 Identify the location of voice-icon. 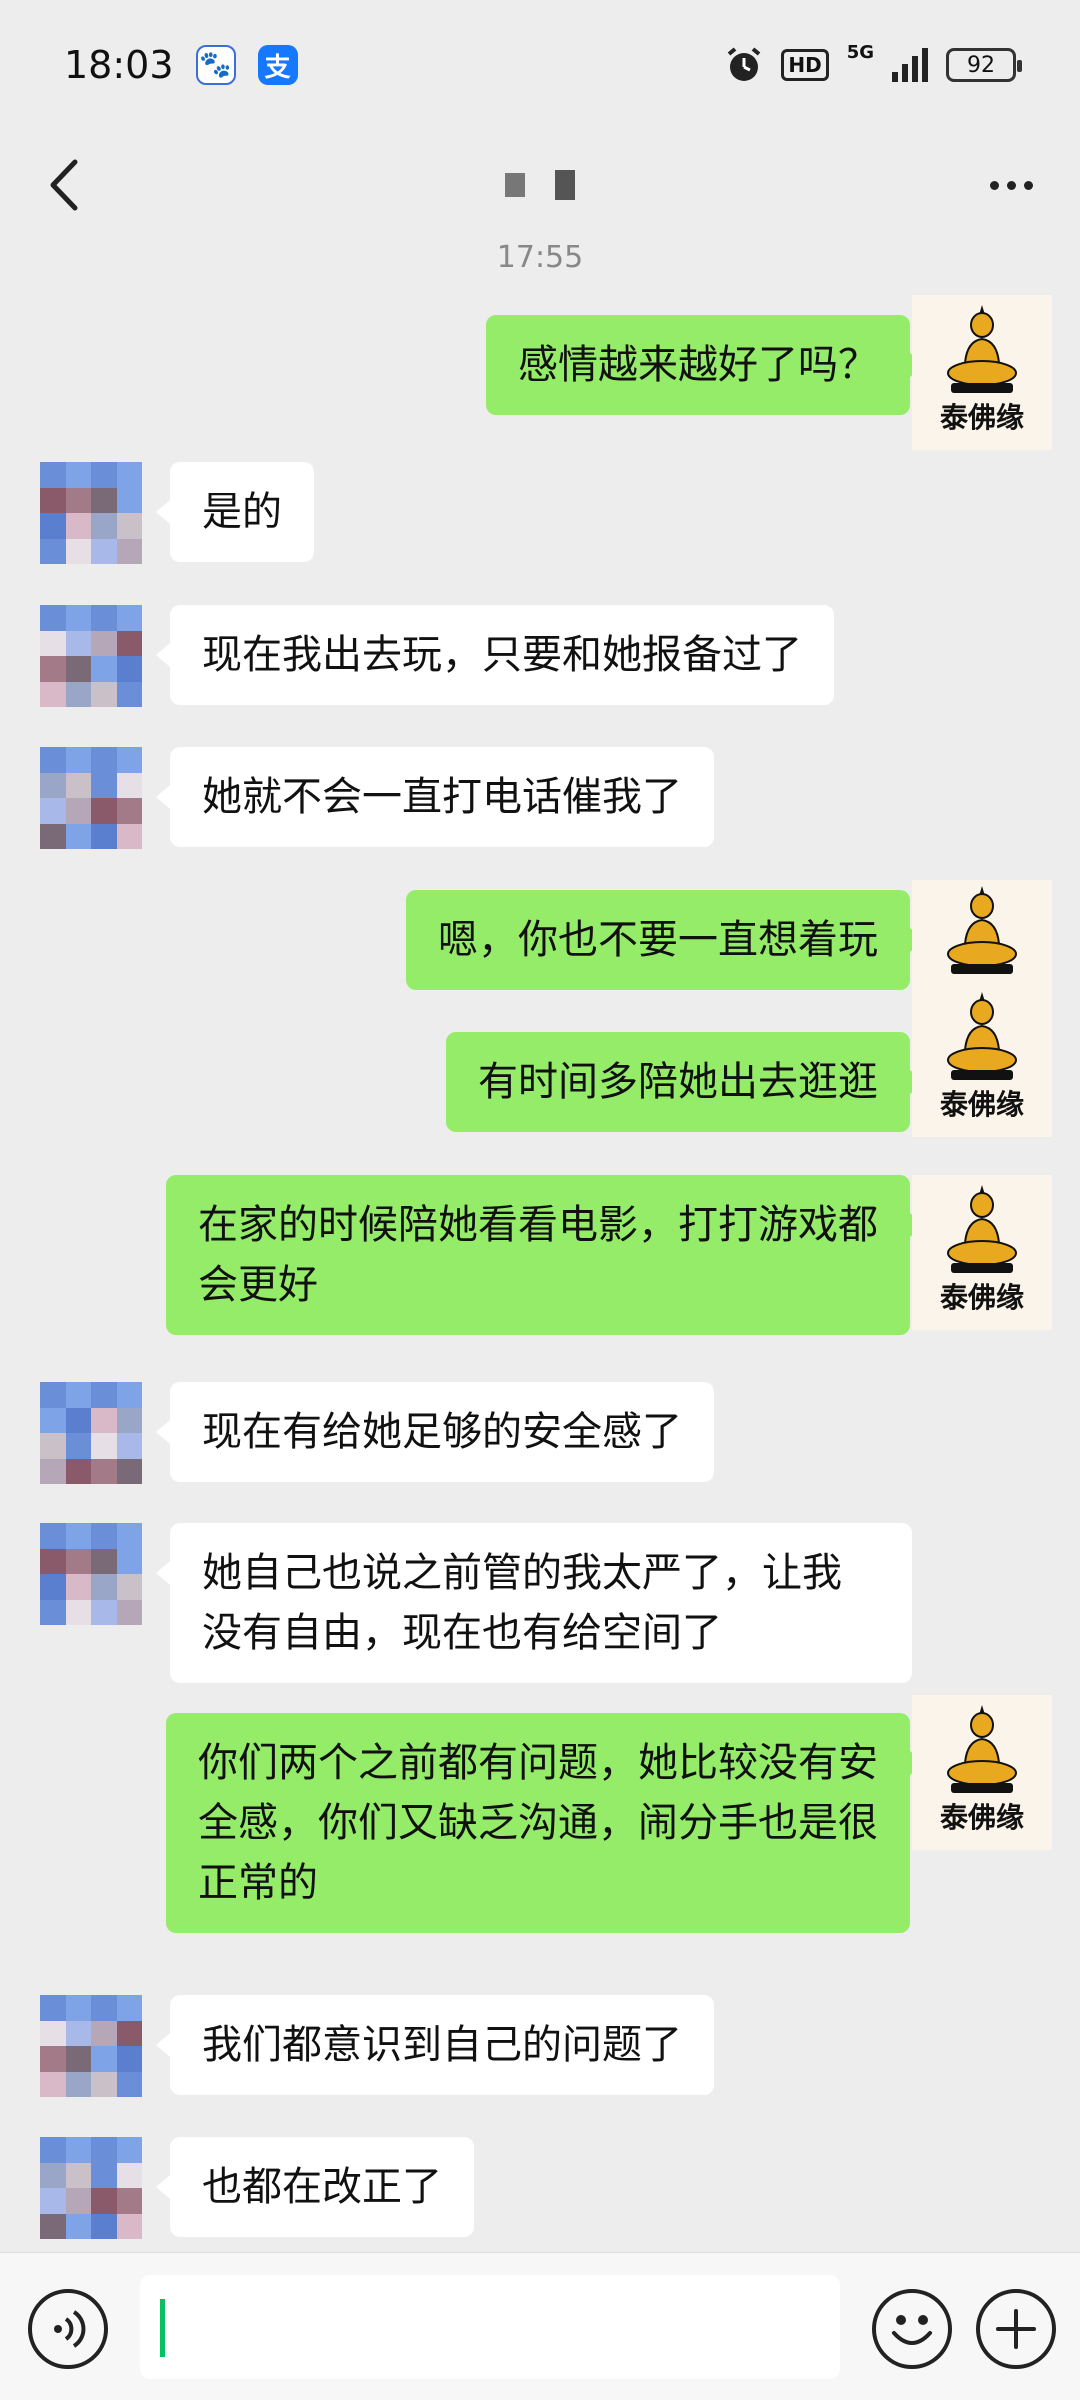
(70, 2329).